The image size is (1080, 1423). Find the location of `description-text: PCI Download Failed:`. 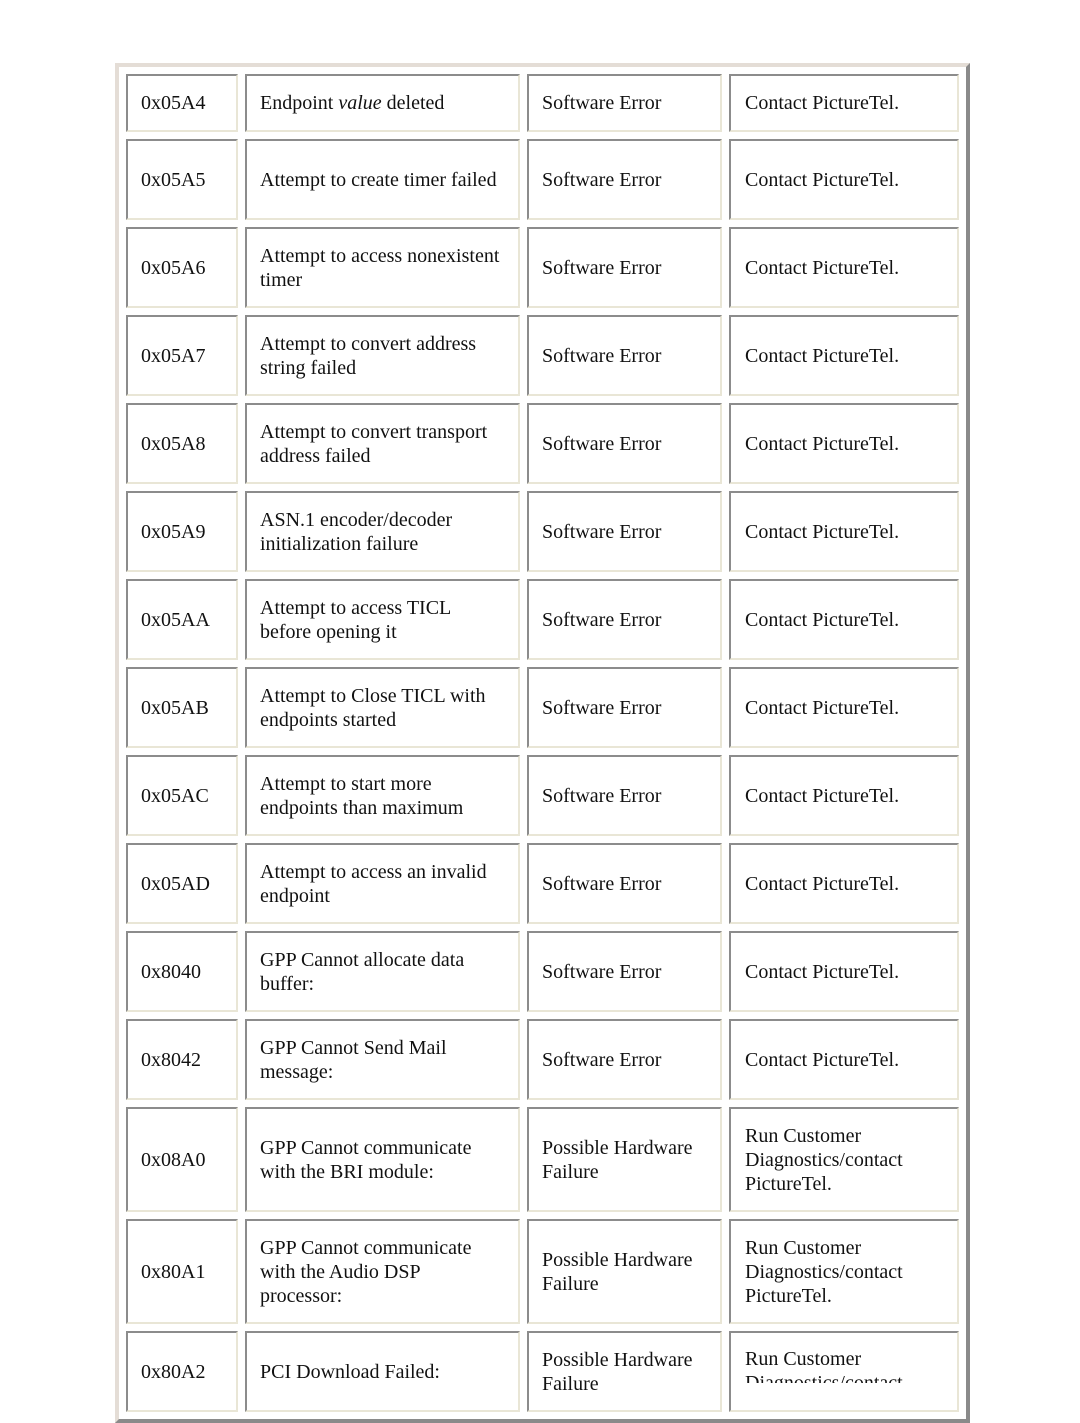

description-text: PCI Download Failed: is located at coordinates (350, 1371).